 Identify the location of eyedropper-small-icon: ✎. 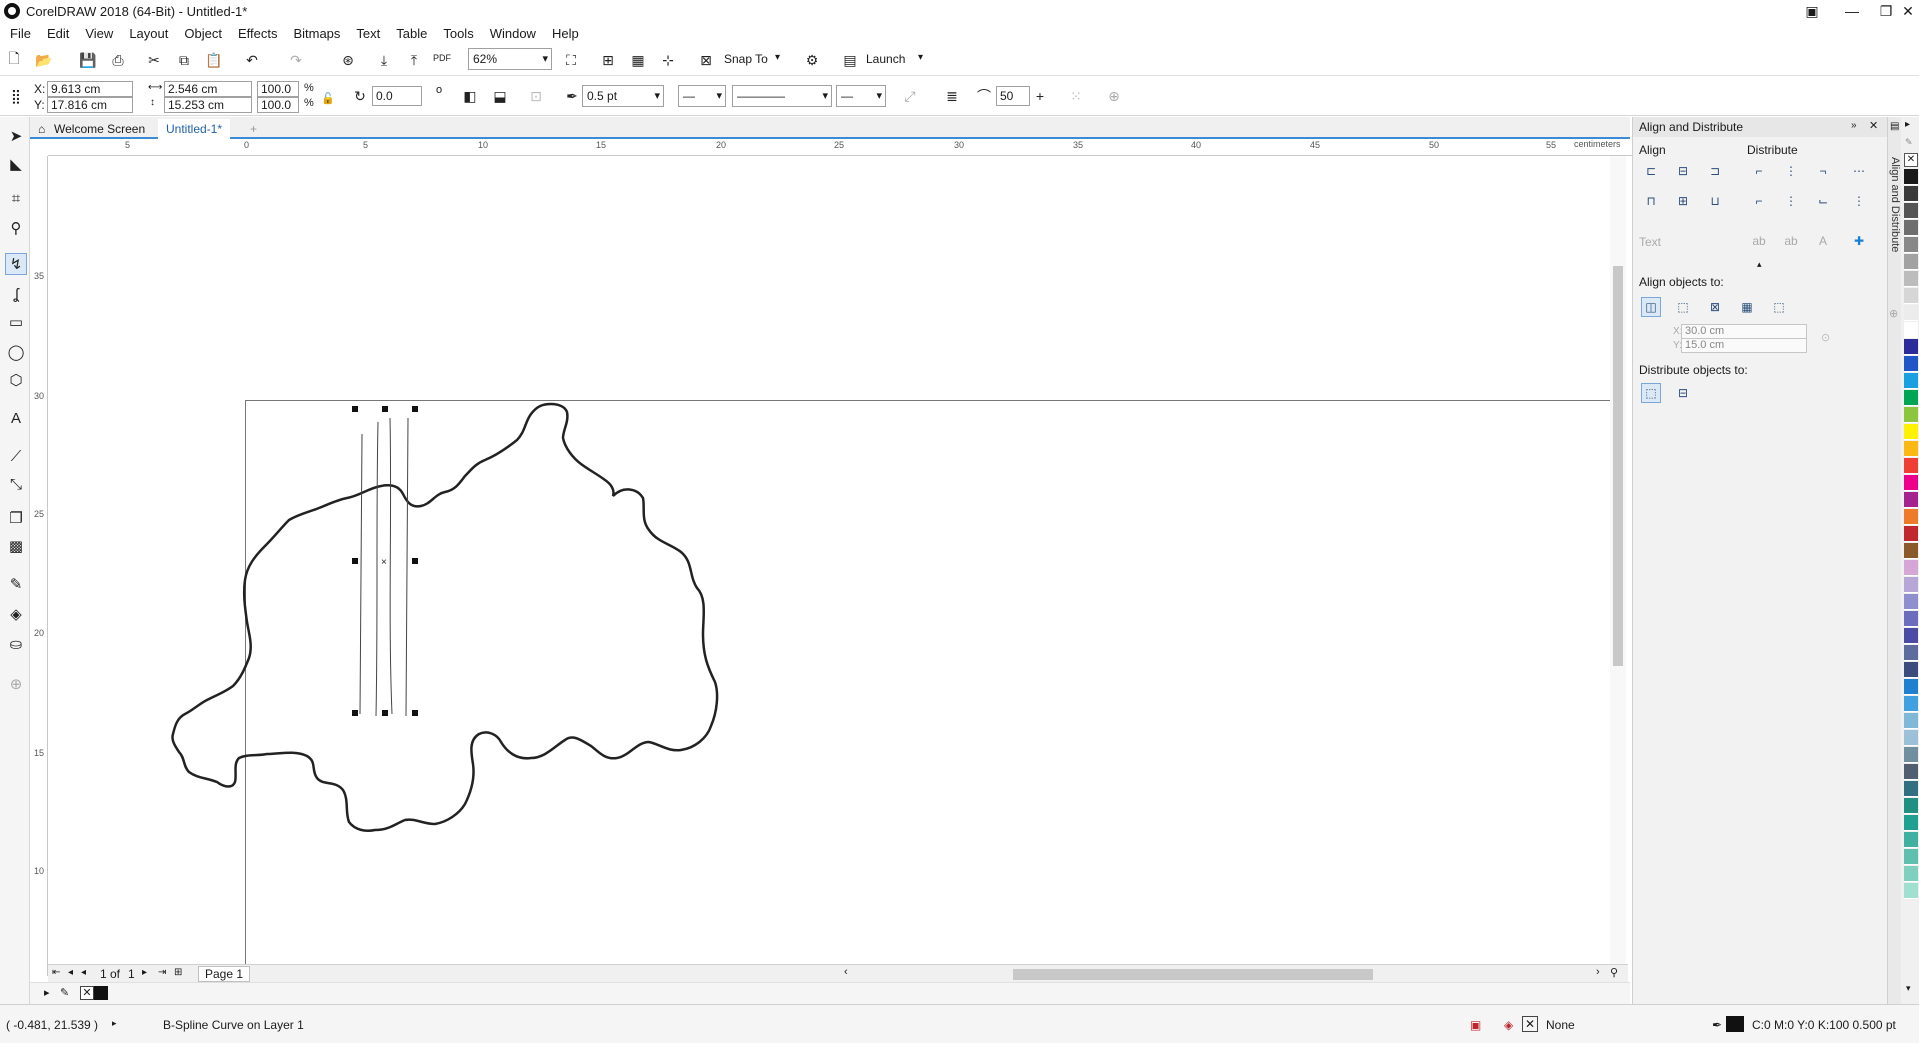
(64, 992).